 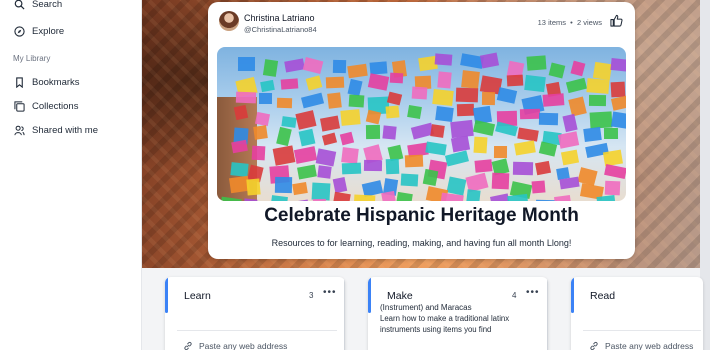 I want to click on items-count: 13 items, so click(x=551, y=22).